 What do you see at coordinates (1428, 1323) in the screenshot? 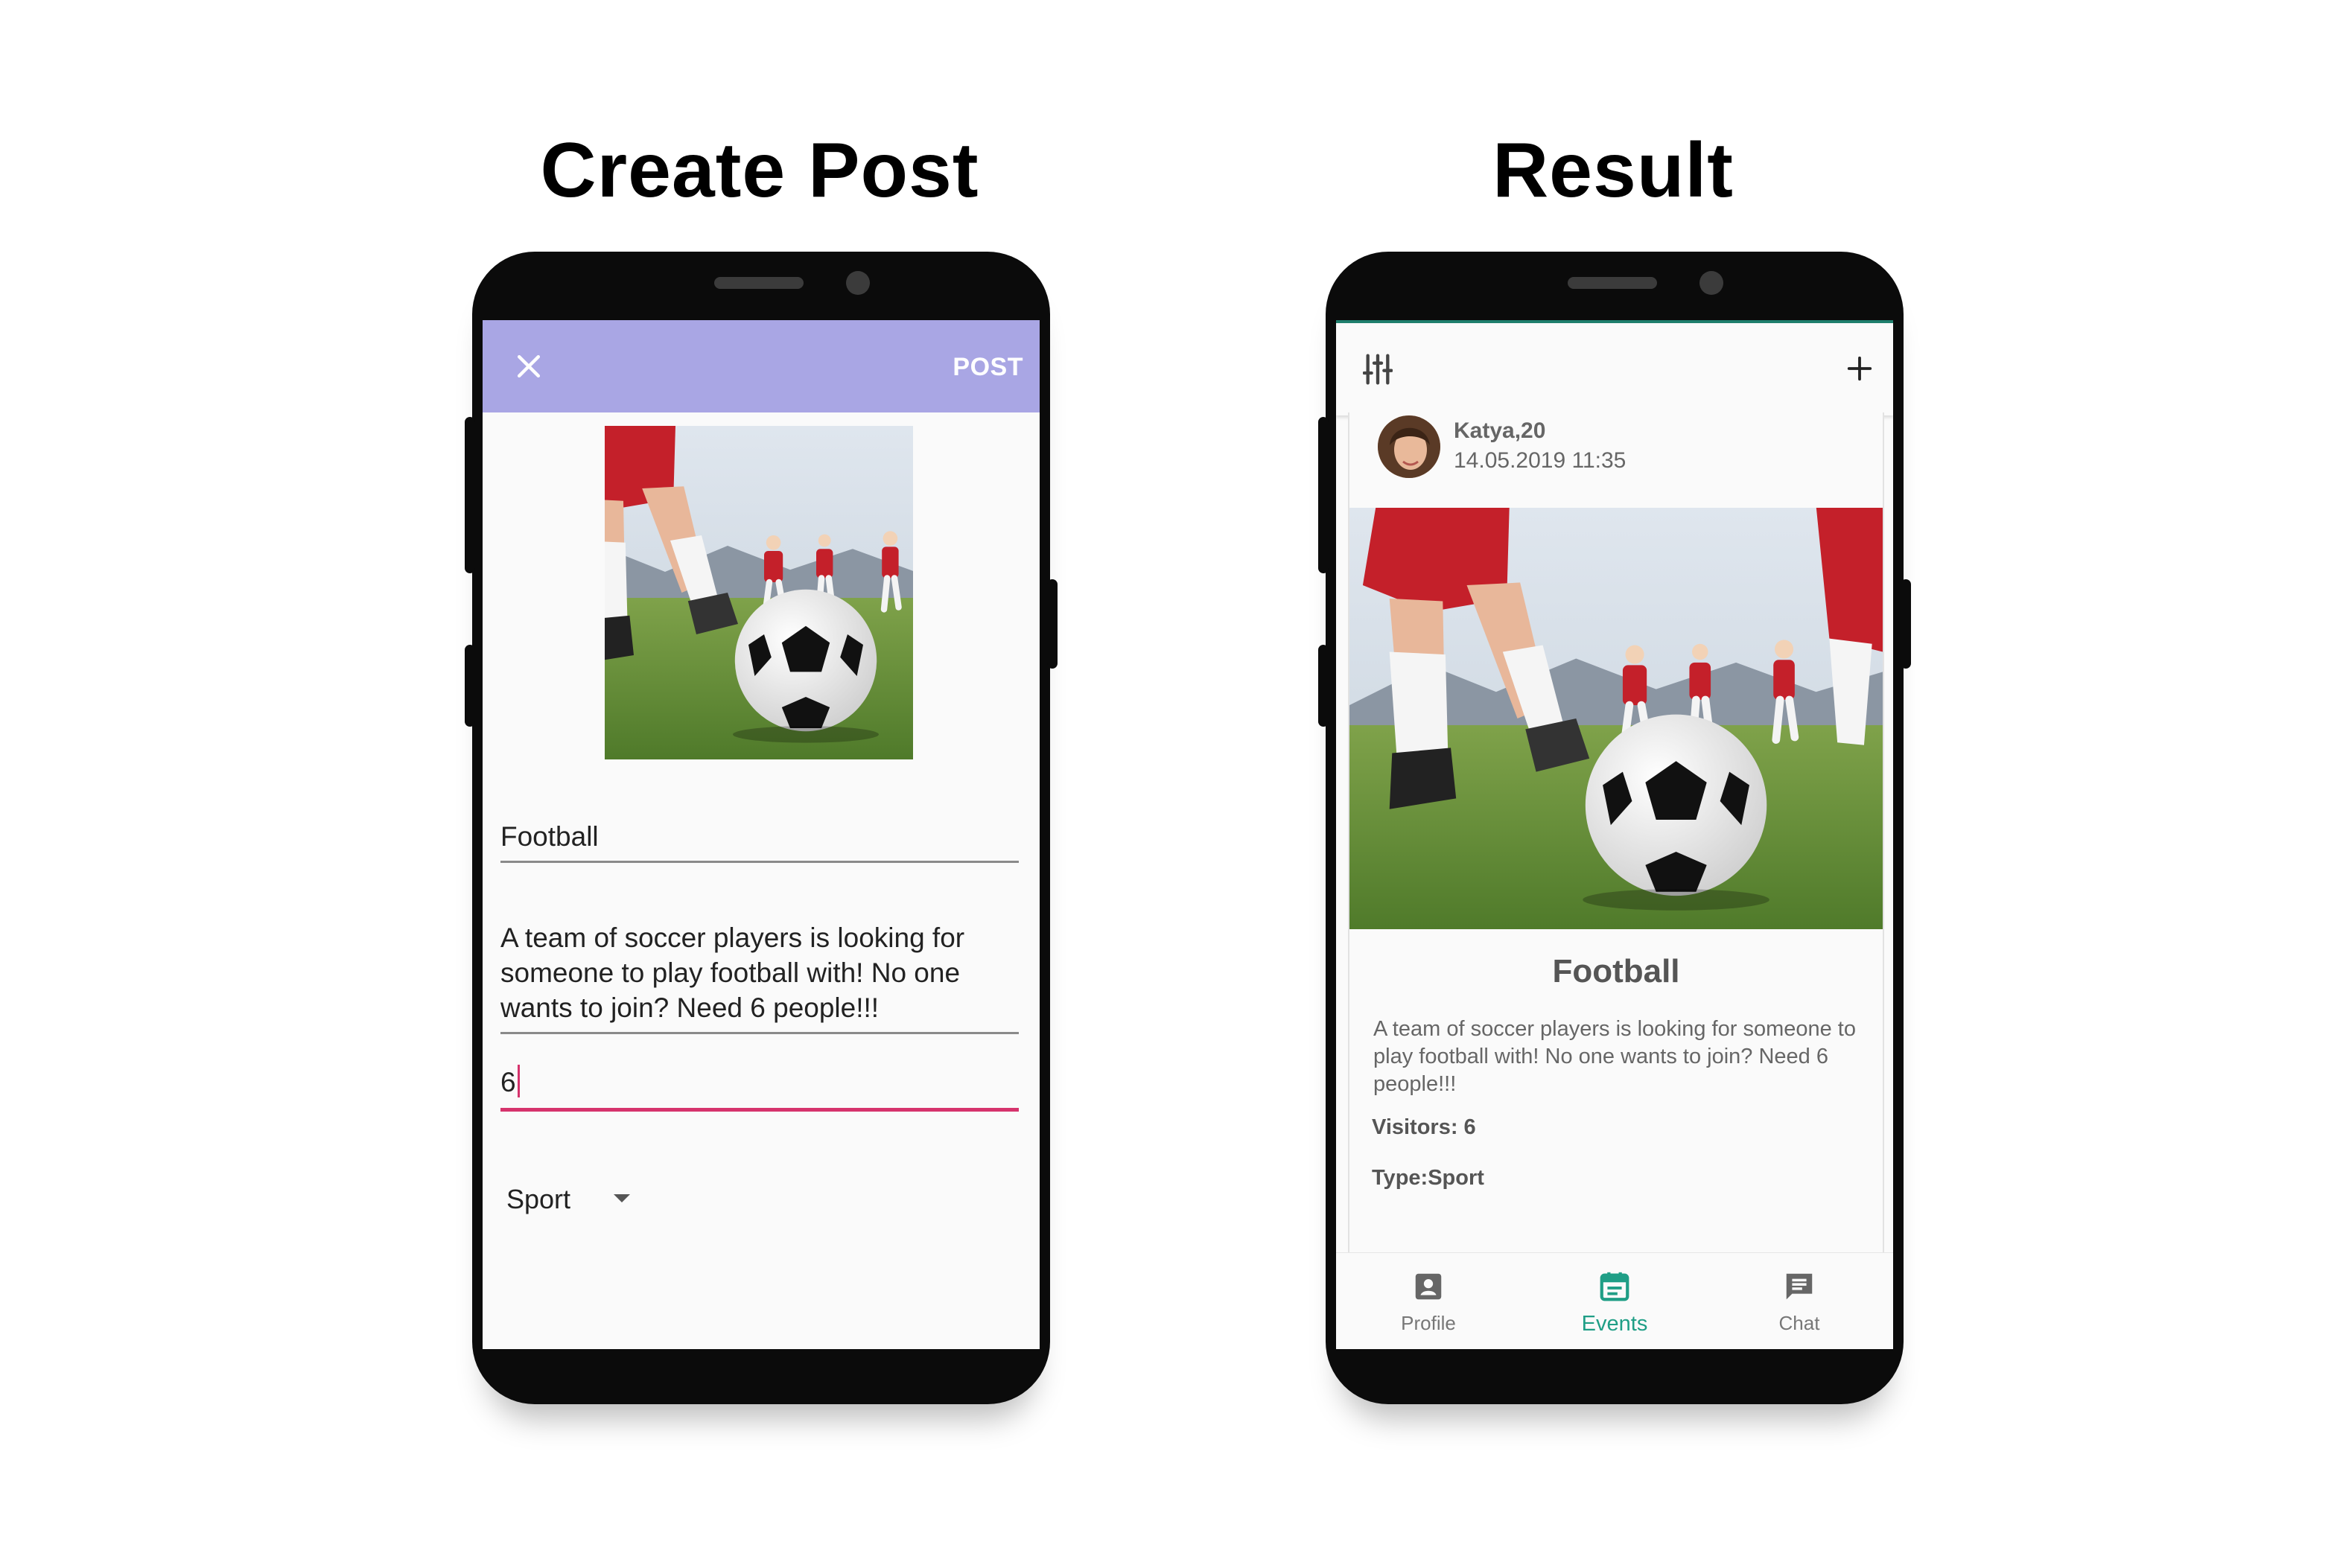
I see `nav-label-profile: Profile` at bounding box center [1428, 1323].